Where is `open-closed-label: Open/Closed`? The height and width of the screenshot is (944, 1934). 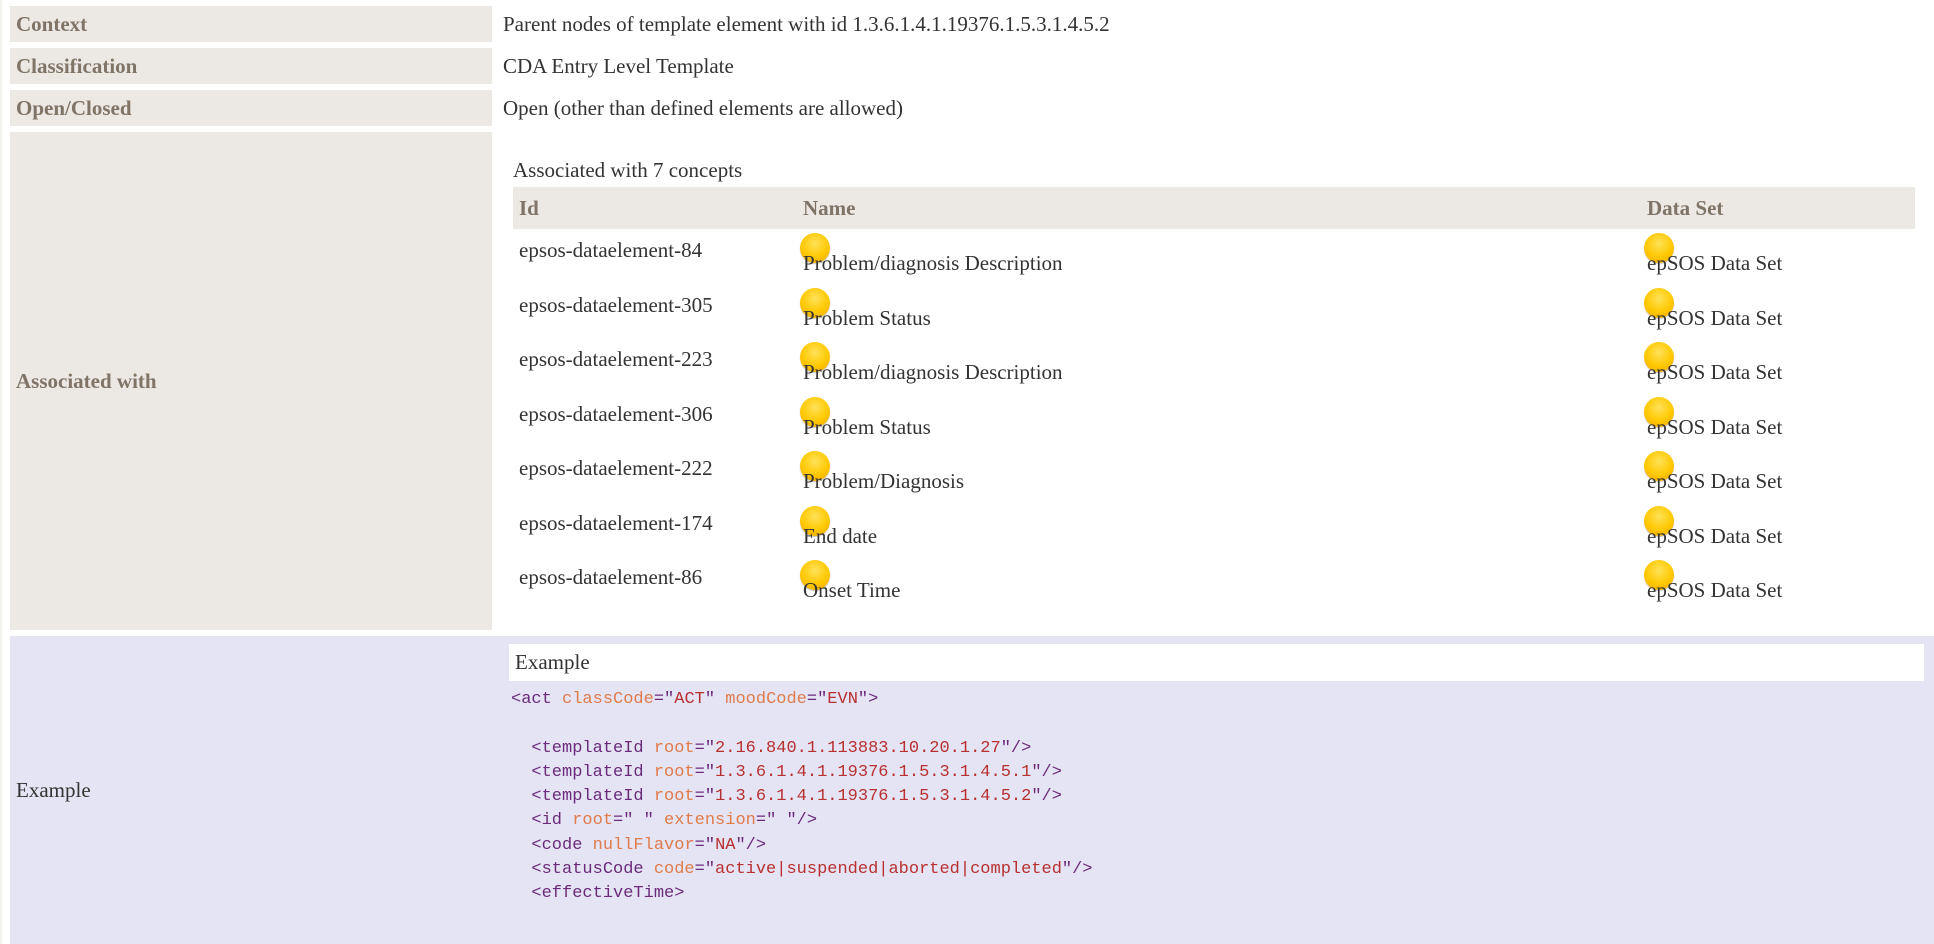 open-closed-label: Open/Closed is located at coordinates (251, 108).